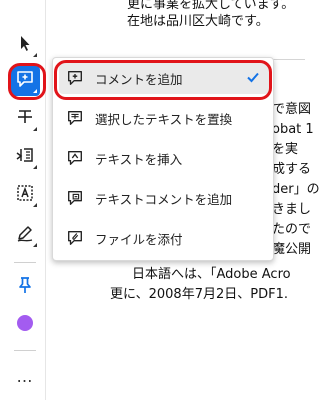  I want to click on select-tool-button, so click(25, 45).